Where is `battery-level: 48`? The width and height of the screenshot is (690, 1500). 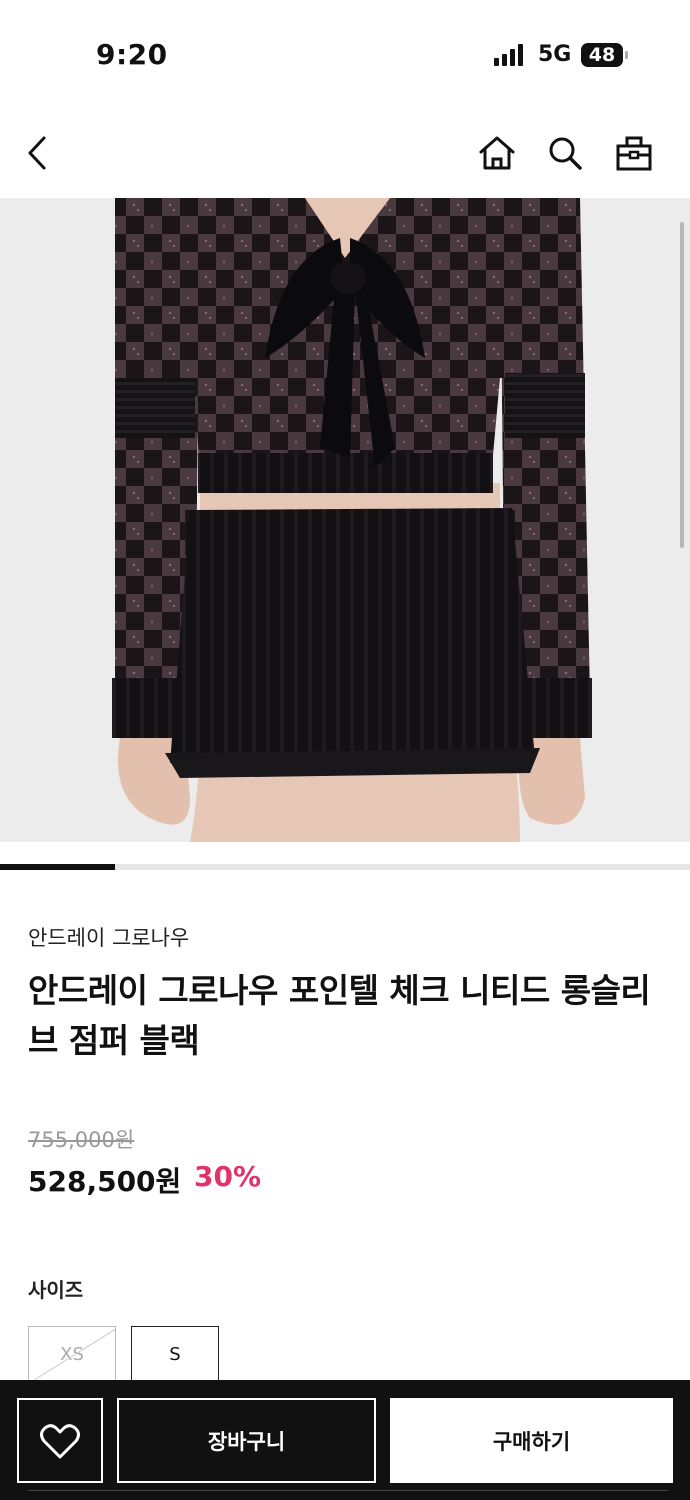
battery-level: 48 is located at coordinates (602, 55).